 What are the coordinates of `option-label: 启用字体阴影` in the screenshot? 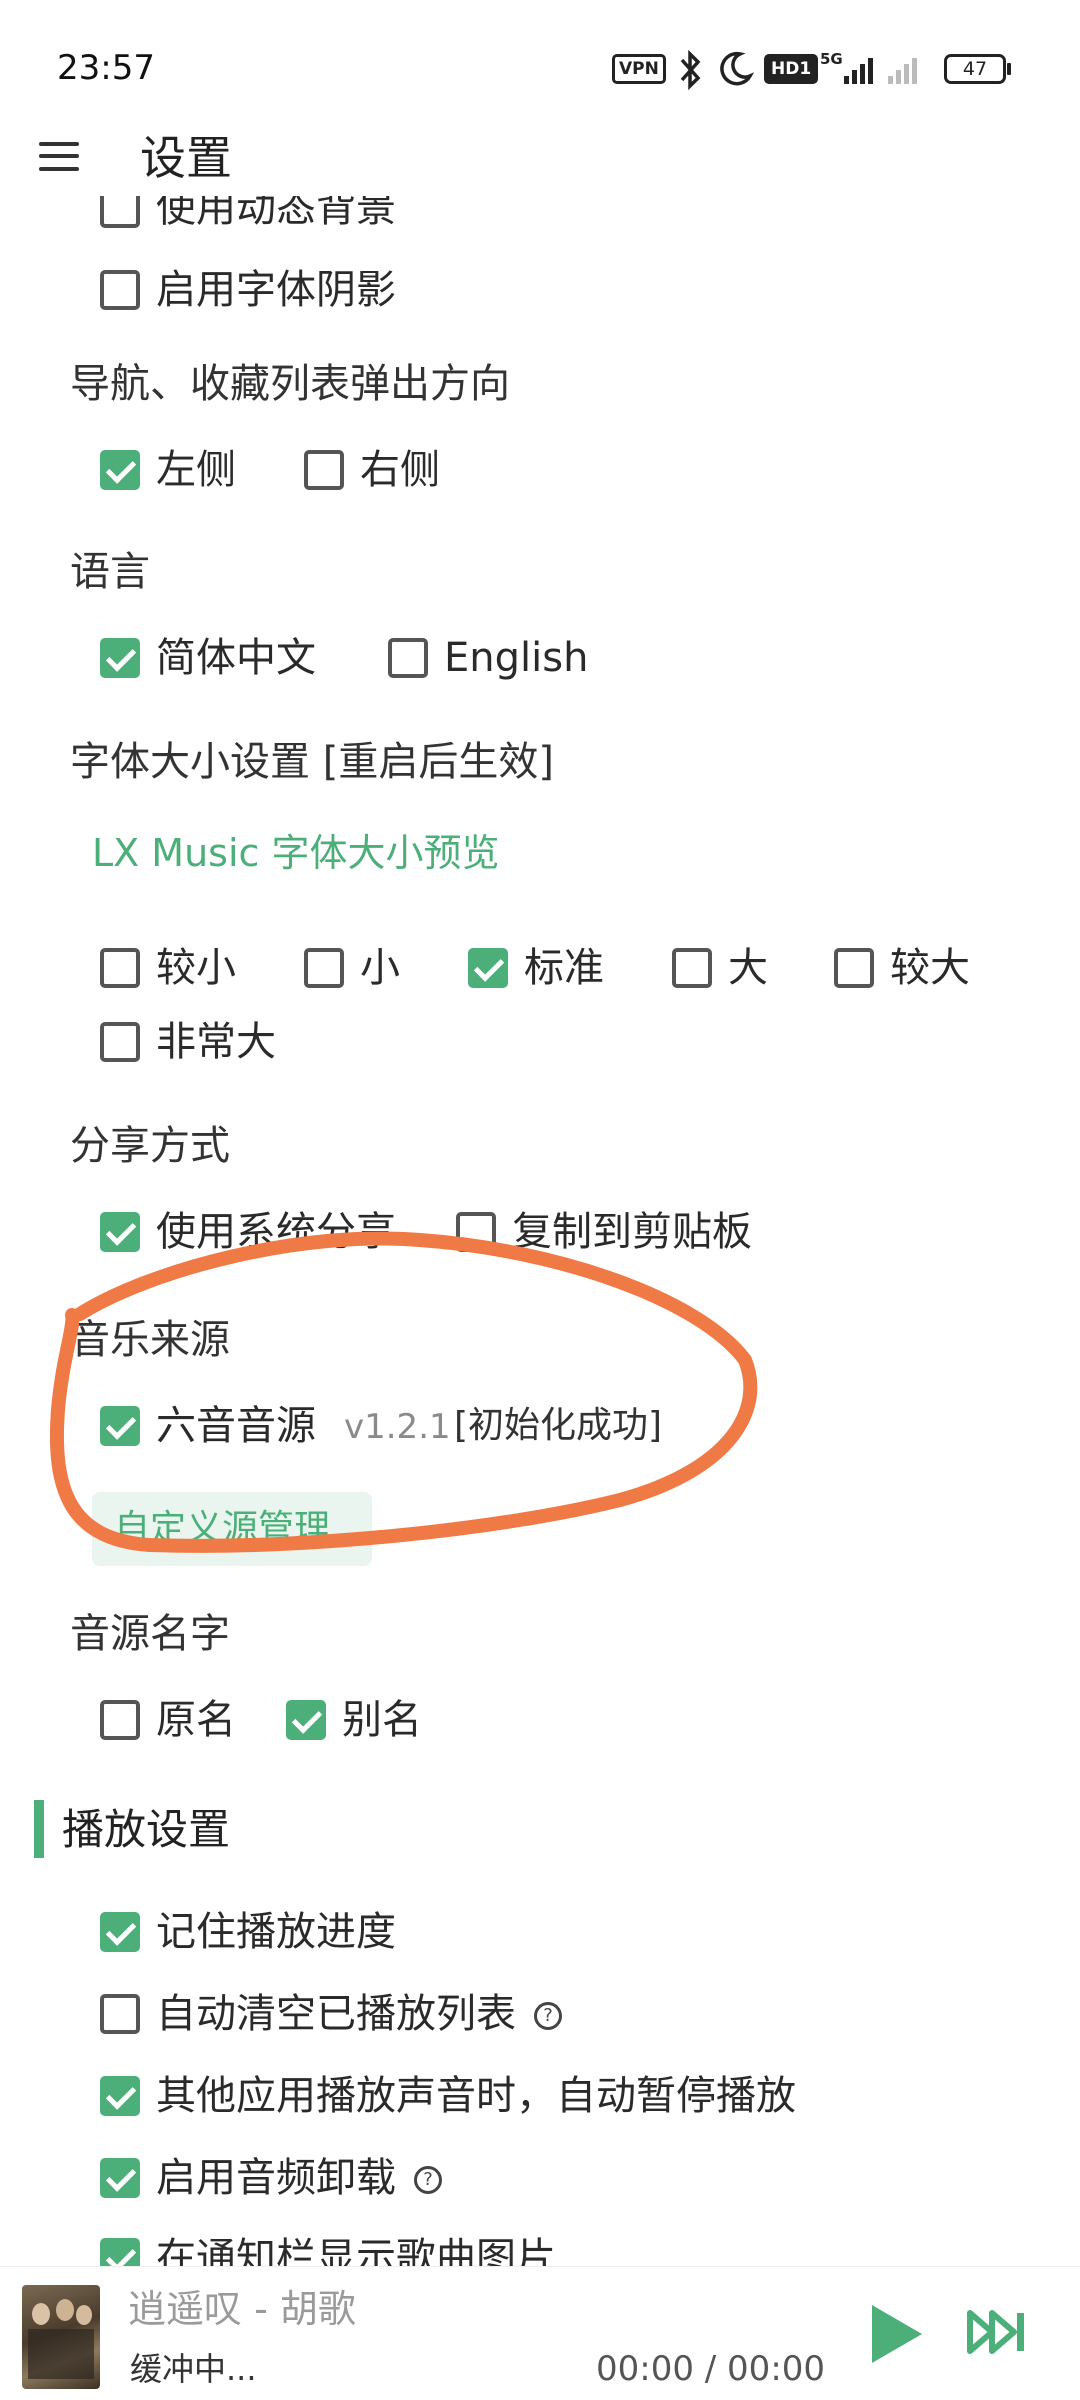 It's located at (276, 290).